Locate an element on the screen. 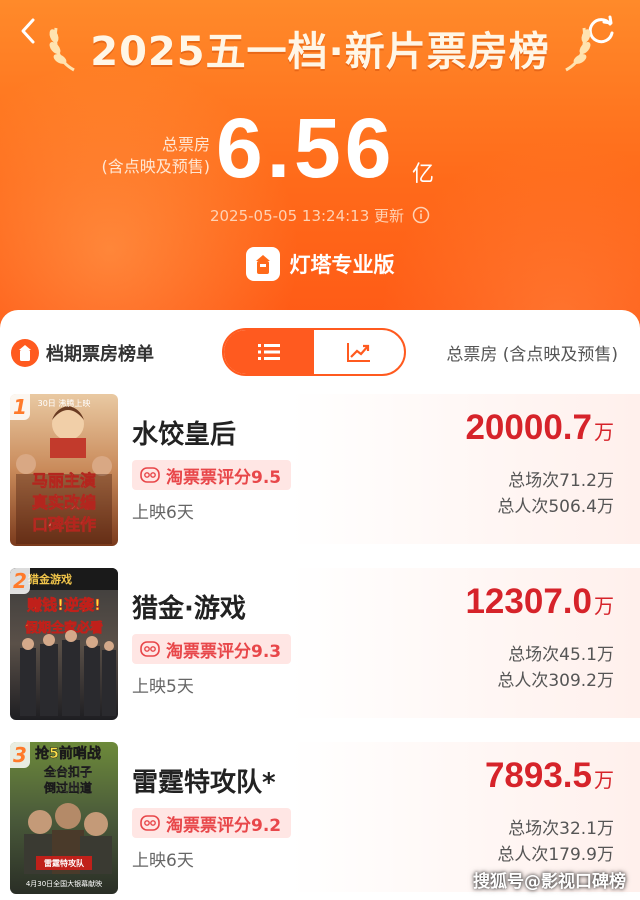  list-title: 档期票房榜单 is located at coordinates (100, 354).